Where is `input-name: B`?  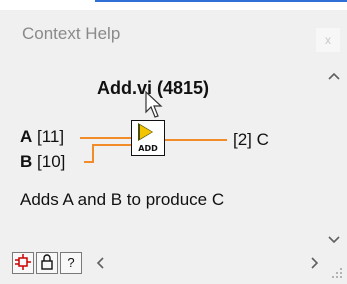 input-name: B is located at coordinates (26, 161).